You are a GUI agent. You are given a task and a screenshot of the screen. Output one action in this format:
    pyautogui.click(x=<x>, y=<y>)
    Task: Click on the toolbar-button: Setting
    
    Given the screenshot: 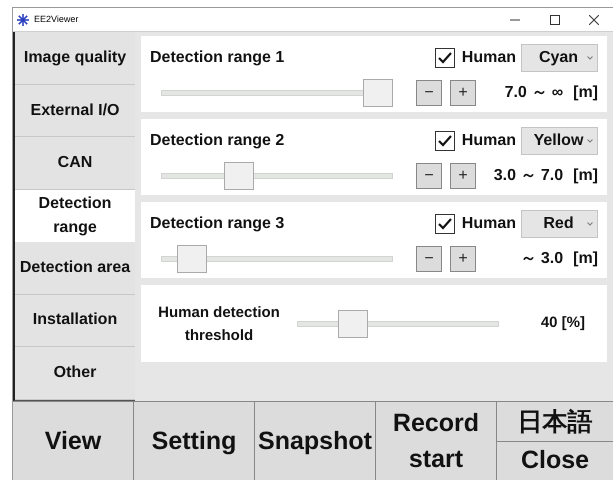 What is the action you would take?
    pyautogui.click(x=194, y=441)
    